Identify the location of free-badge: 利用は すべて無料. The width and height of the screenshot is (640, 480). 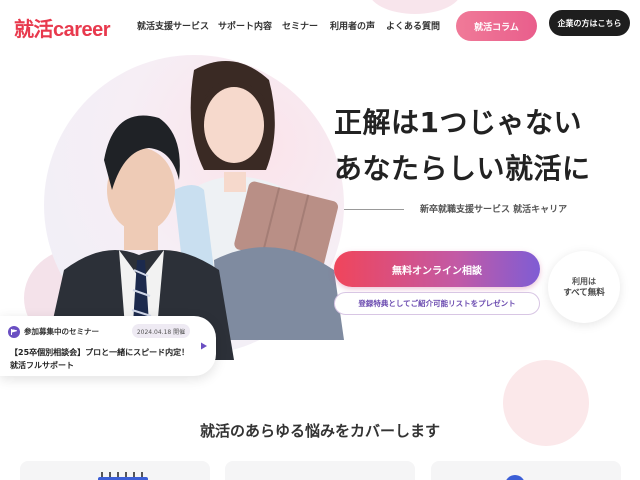
(584, 287).